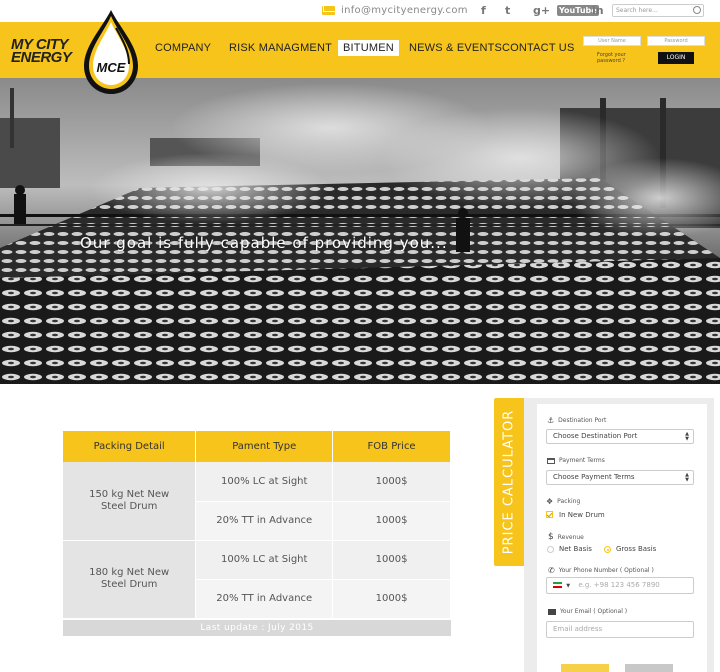 The height and width of the screenshot is (672, 720). Describe the element at coordinates (257, 628) in the screenshot. I see `last-update-note: Last update : July 2015` at that location.